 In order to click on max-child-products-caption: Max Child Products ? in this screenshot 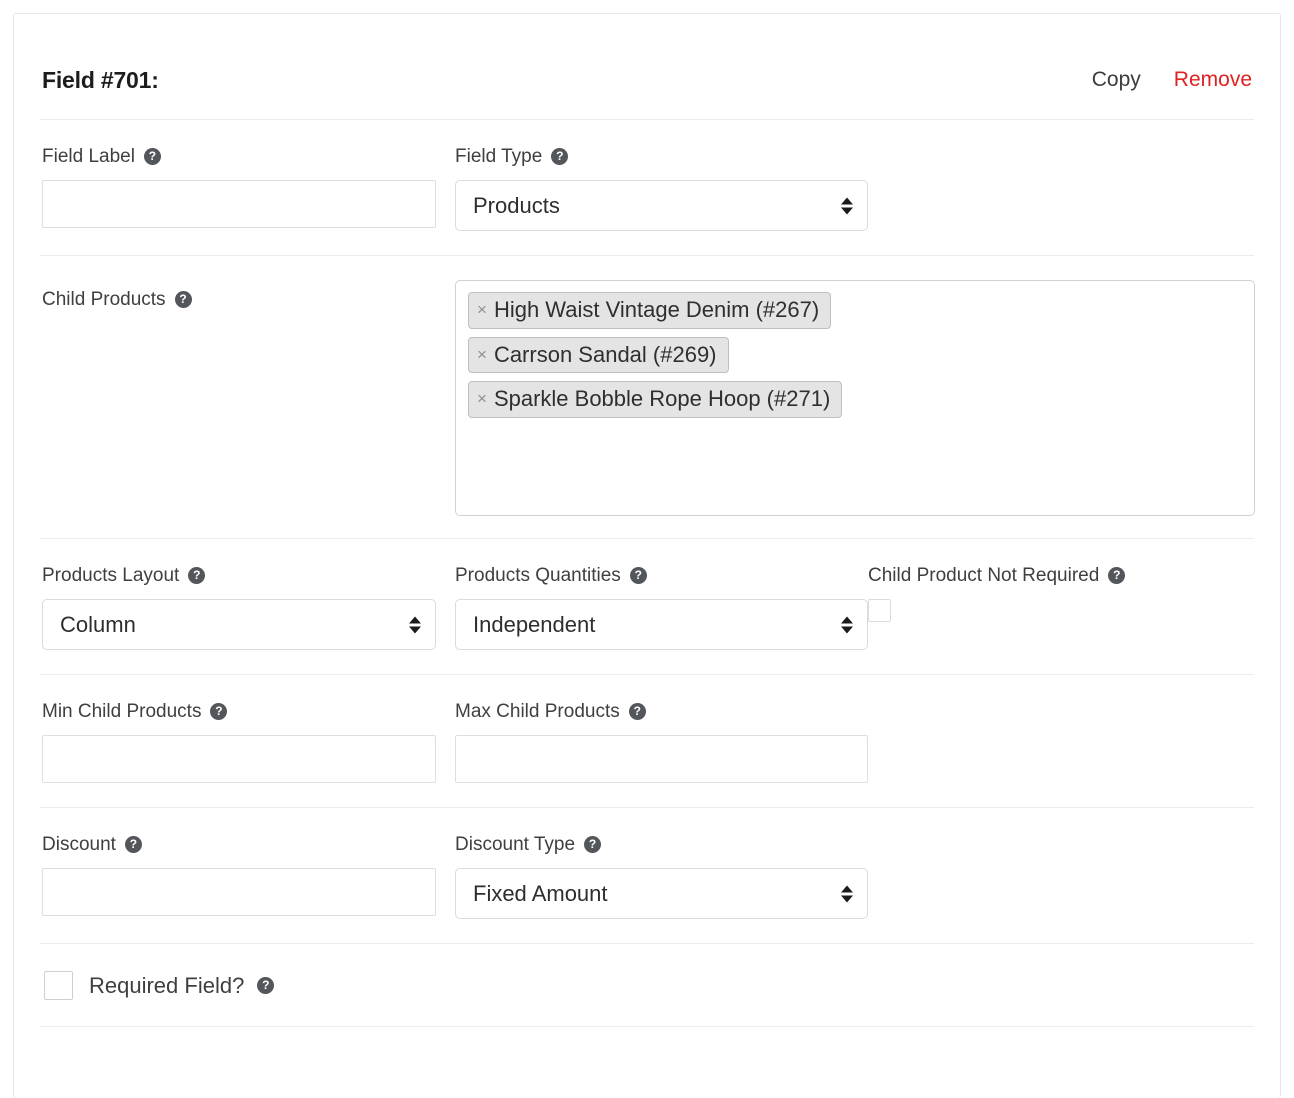, I will do `click(661, 711)`.